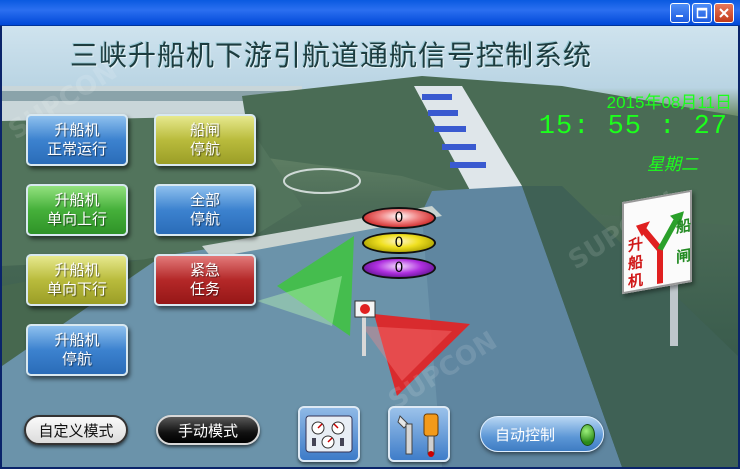 The image size is (740, 469). I want to click on app-title: 三峡升船机下游引航道通航信号控制系统, so click(331, 55).